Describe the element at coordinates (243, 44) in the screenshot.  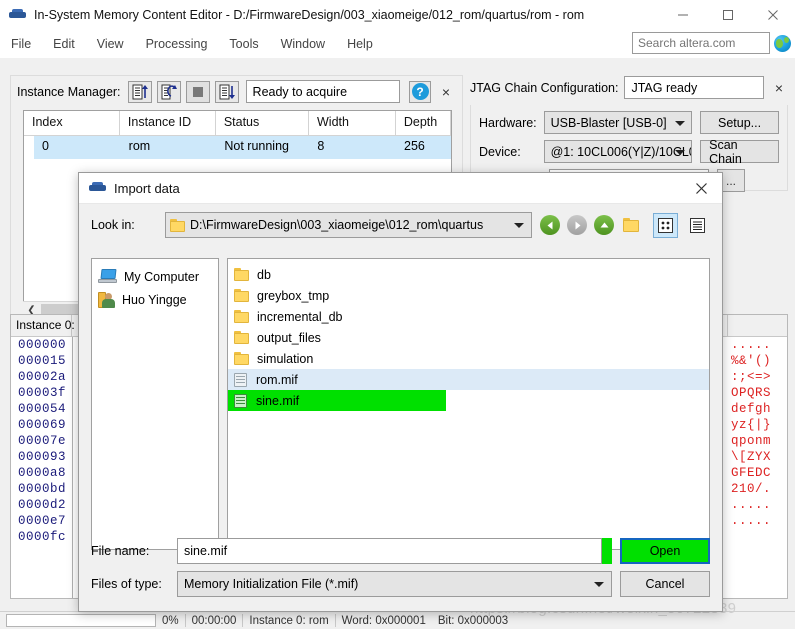
I see `menu-tools: Tools` at that location.